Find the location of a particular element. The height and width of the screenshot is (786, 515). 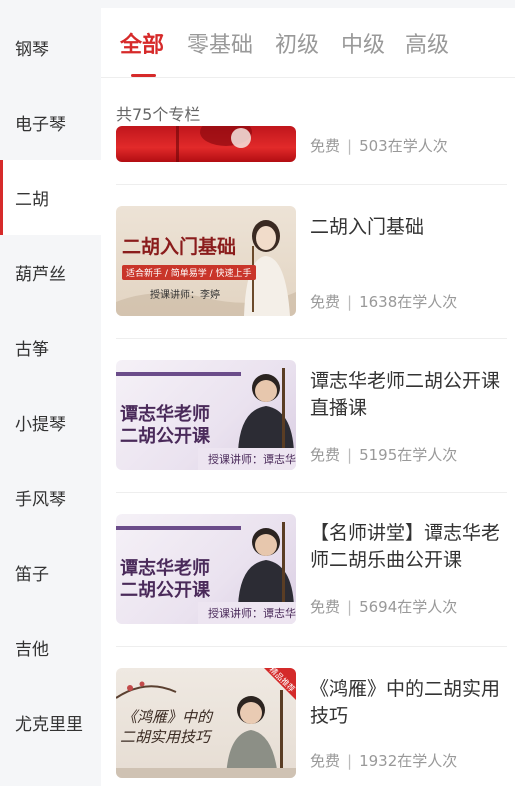

sidebar-item-label: 二胡 is located at coordinates (32, 200).